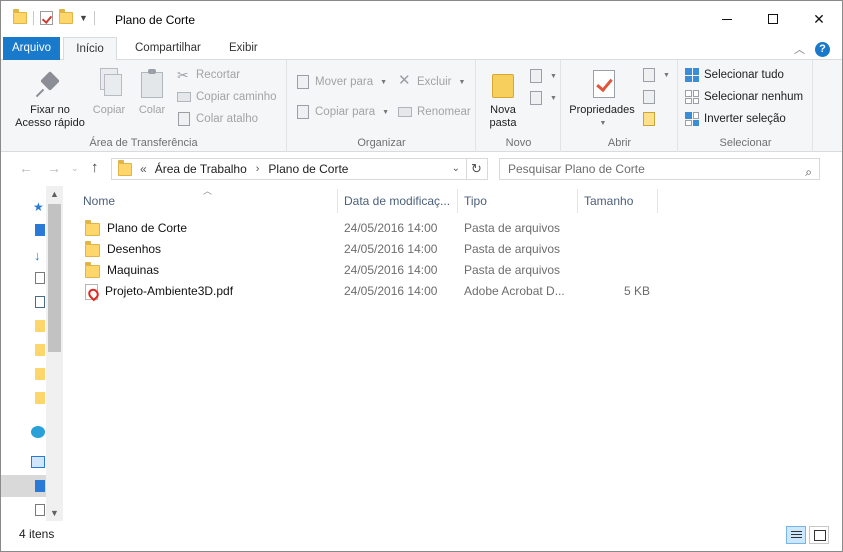 This screenshot has width=843, height=552. What do you see at coordinates (692, 75) in the screenshot?
I see `select-all-icon` at bounding box center [692, 75].